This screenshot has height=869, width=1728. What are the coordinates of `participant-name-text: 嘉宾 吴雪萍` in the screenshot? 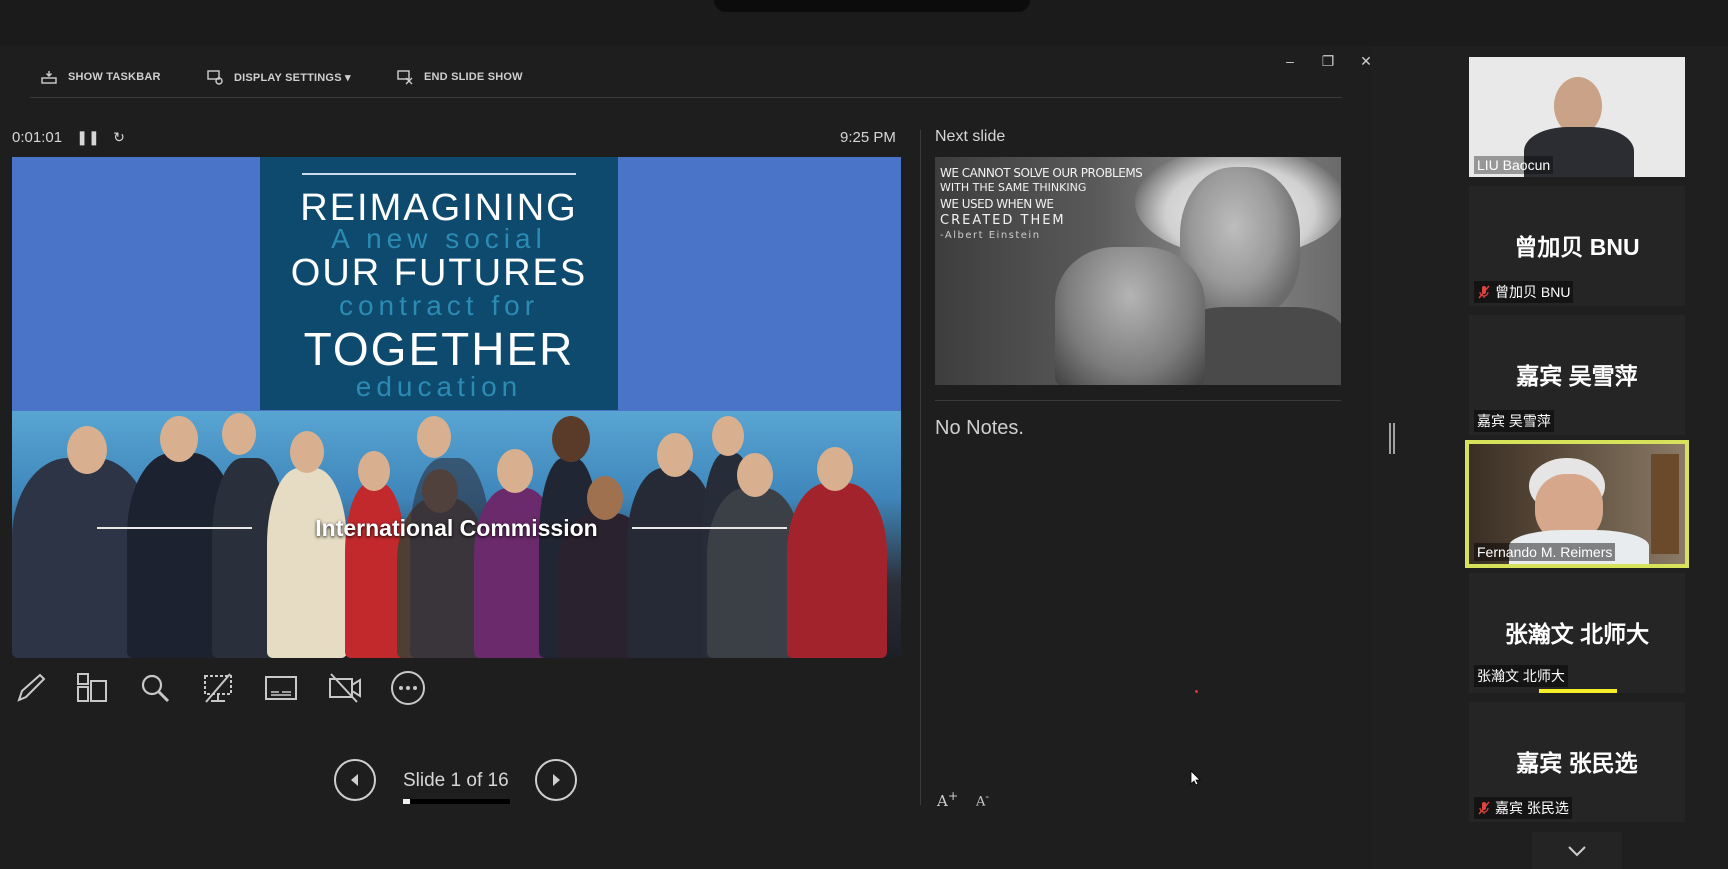 It's located at (1514, 421).